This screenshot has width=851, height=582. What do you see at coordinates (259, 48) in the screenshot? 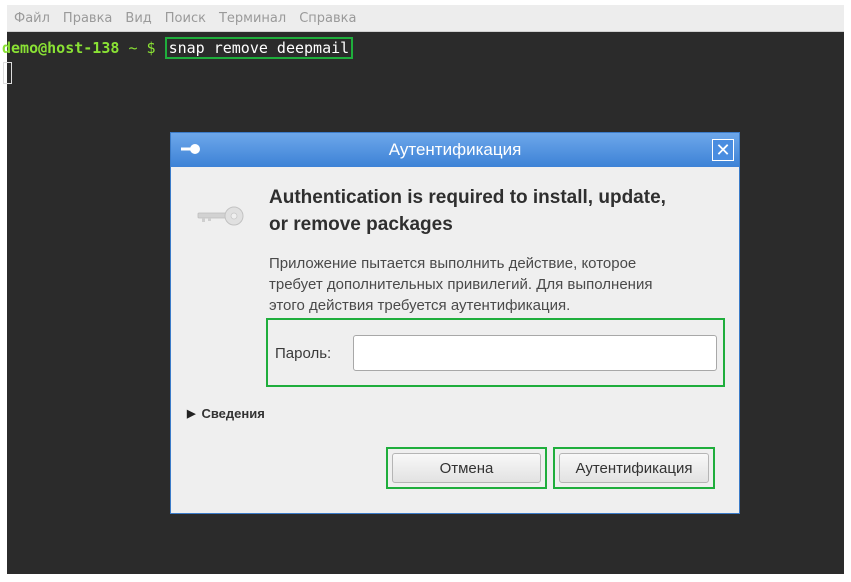
I see `command-text: snap remove deepmail` at bounding box center [259, 48].